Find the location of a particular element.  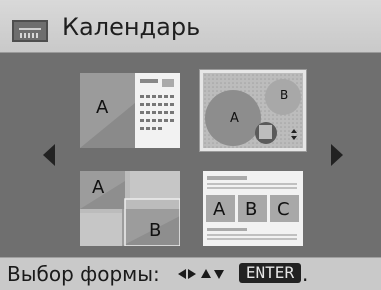

layout-thumbnail-4: A B C is located at coordinates (253, 208).